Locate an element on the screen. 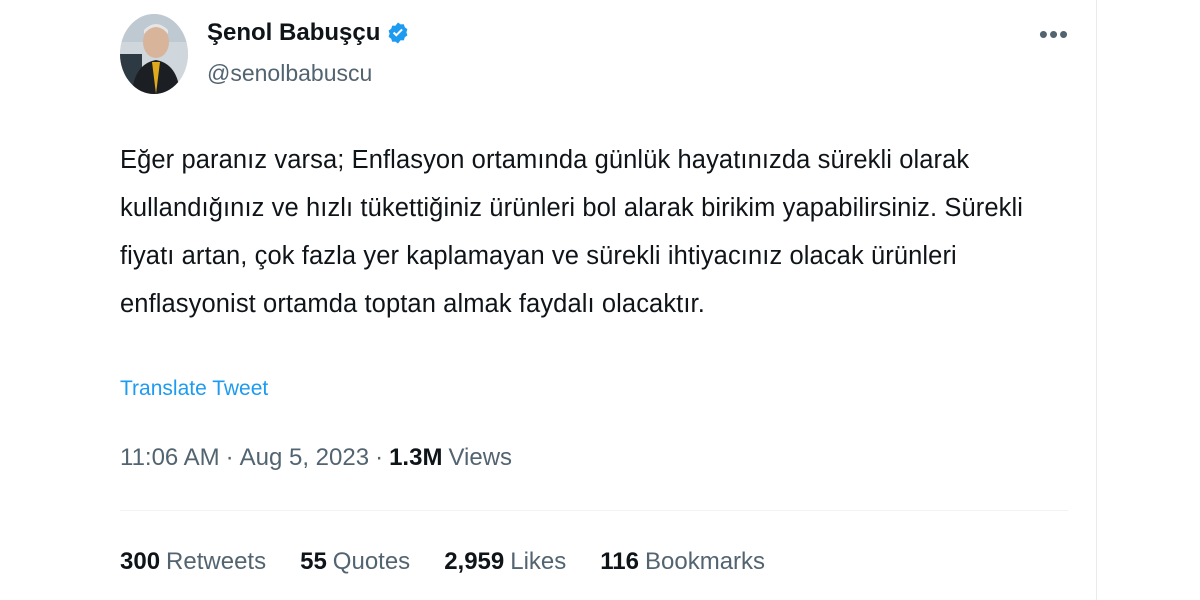 Image resolution: width=1200 pixels, height=600 pixels. tweet-time: 11:06 AM is located at coordinates (170, 458).